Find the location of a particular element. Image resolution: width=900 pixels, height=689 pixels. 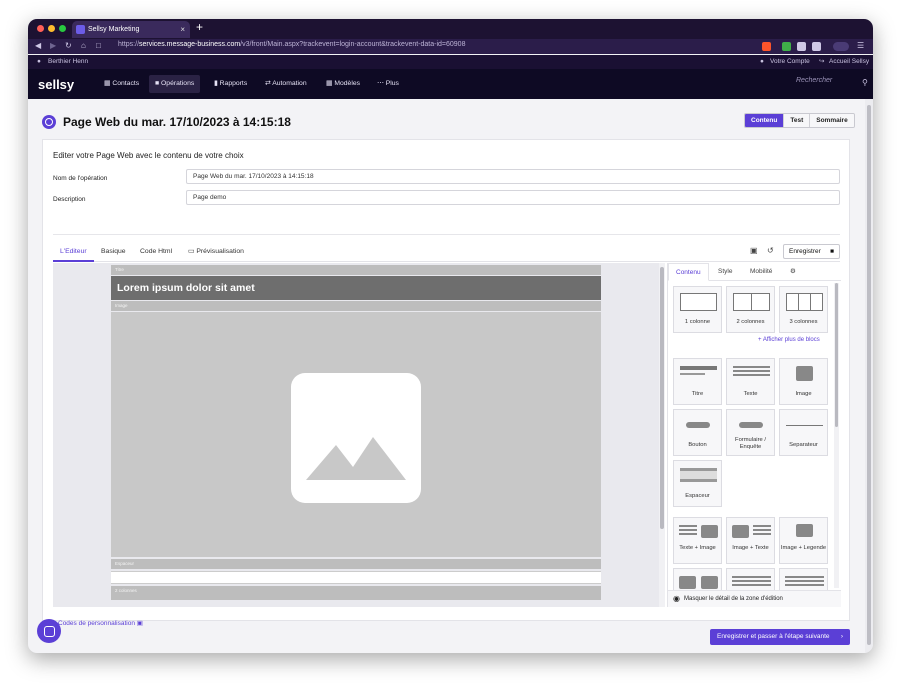

history-icon: ↺ is located at coordinates (770, 250).